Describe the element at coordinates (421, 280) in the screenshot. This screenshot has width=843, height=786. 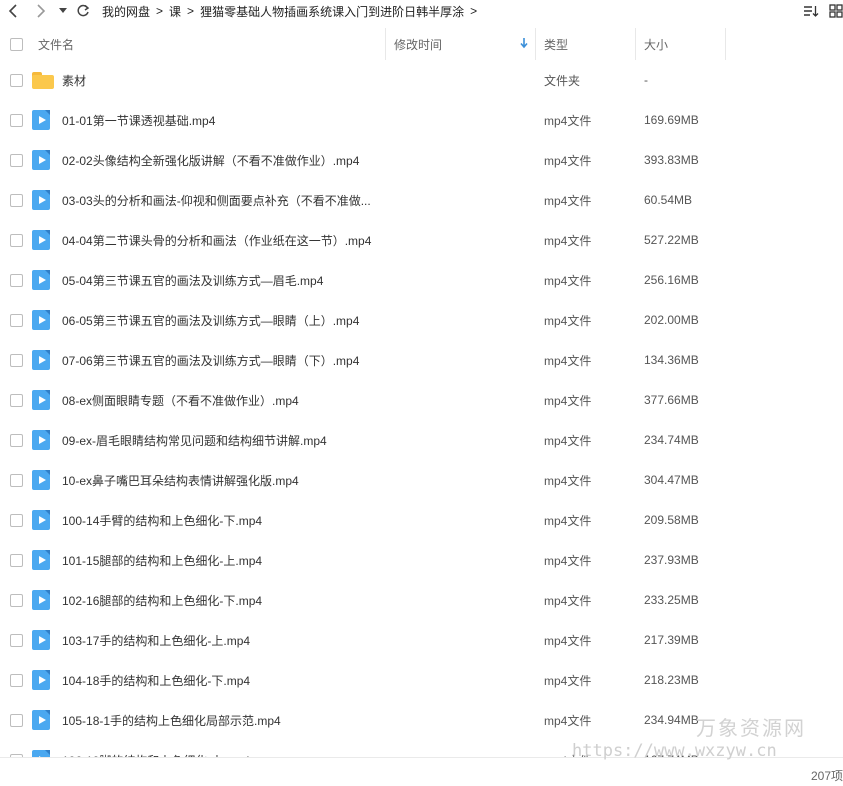
I see `file-row: 05-04第三节课五官的画法及训练方式—眉毛.mp4 mp4文件 256.16MB` at that location.